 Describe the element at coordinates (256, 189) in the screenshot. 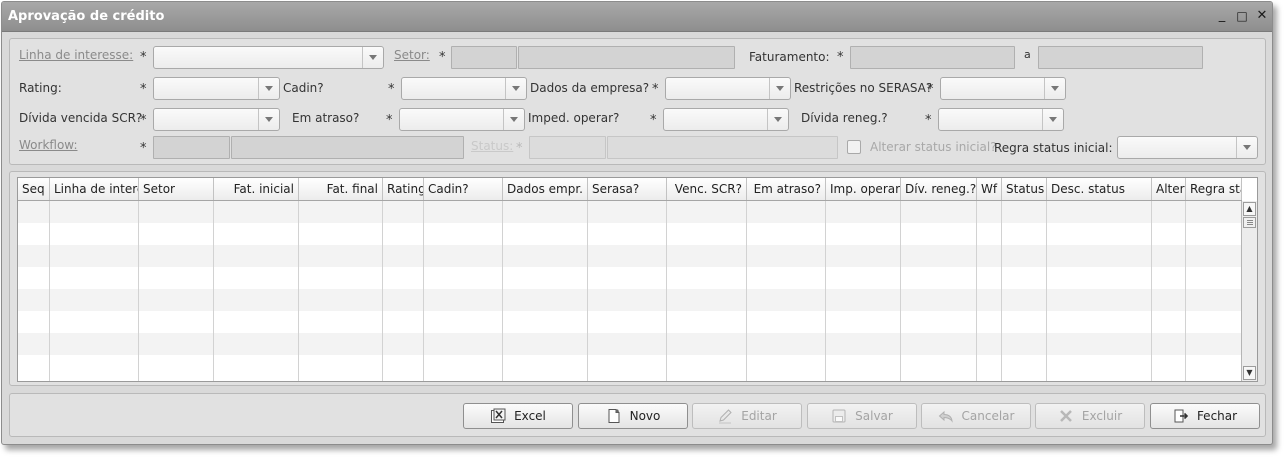

I see `column-header: Fat. inicial` at that location.